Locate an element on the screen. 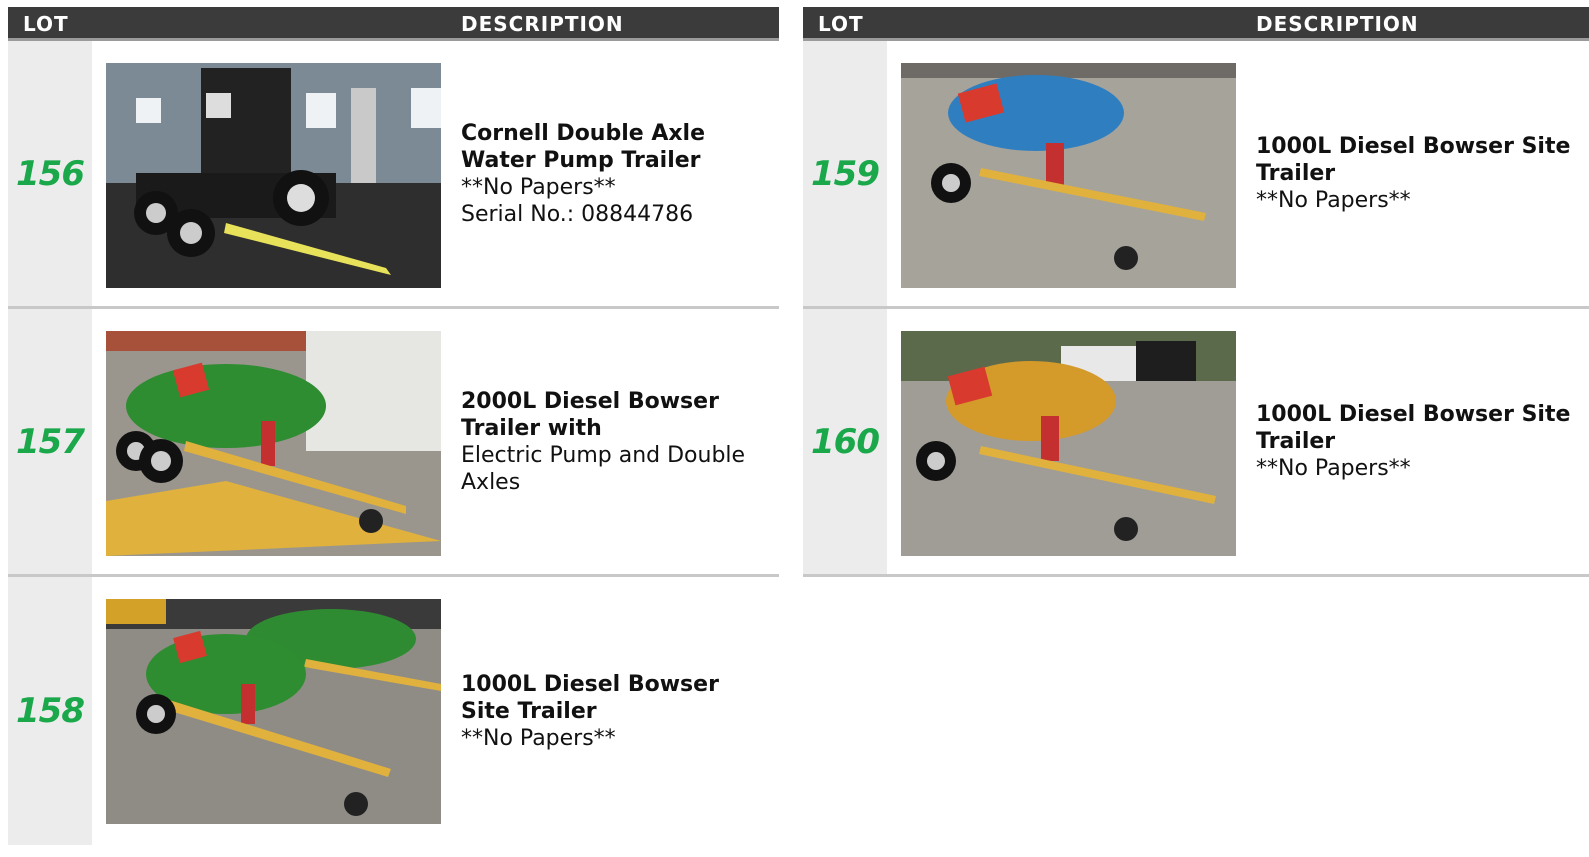  lot-number: 160 is located at coordinates (845, 441).